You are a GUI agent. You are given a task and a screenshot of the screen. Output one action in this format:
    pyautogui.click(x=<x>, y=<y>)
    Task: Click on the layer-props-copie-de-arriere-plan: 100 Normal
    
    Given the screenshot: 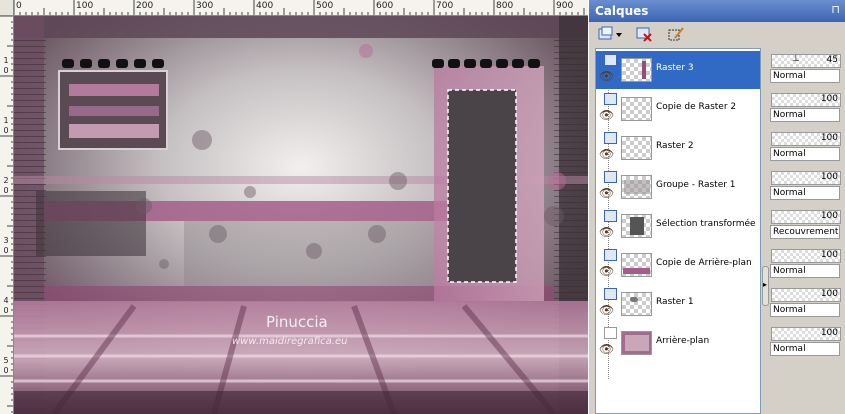 What is the action you would take?
    pyautogui.click(x=805, y=263)
    